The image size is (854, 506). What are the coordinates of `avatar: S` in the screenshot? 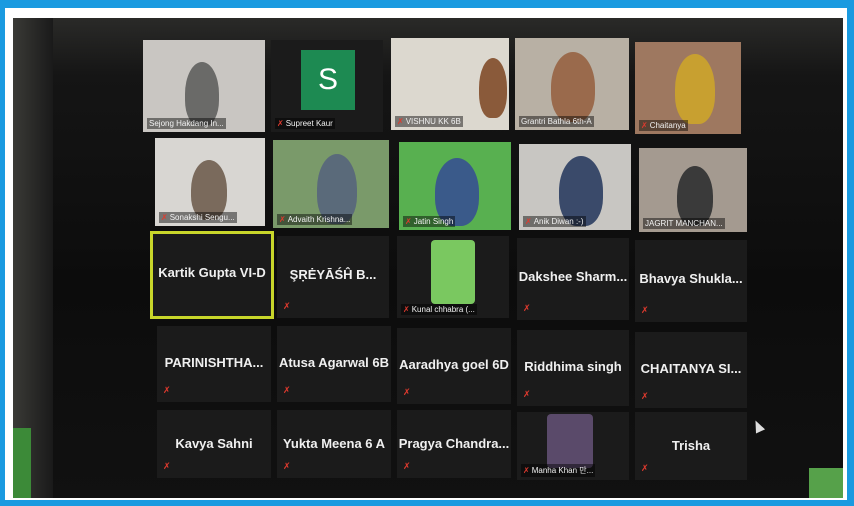 It's located at (328, 80).